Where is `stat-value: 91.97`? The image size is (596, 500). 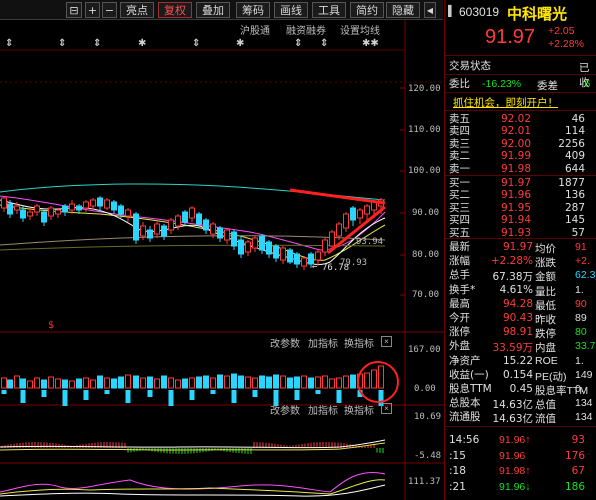 stat-value: 91.97 is located at coordinates (517, 247).